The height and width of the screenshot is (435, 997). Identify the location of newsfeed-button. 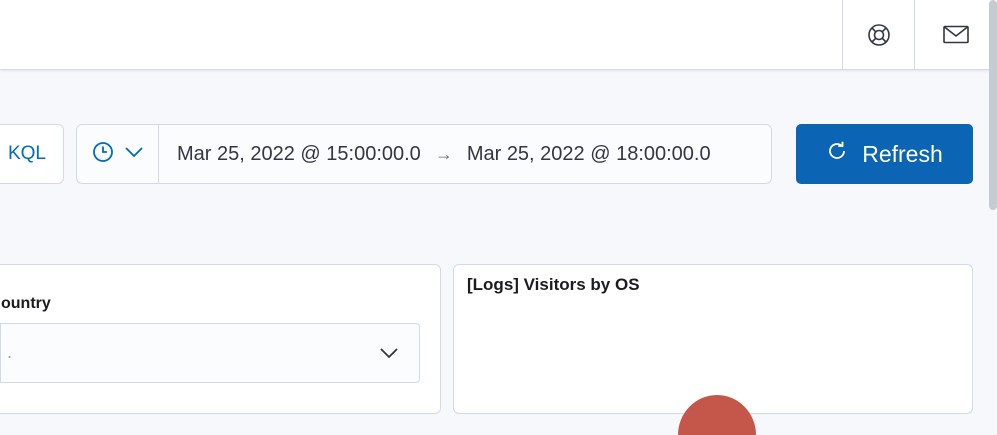
(955, 35).